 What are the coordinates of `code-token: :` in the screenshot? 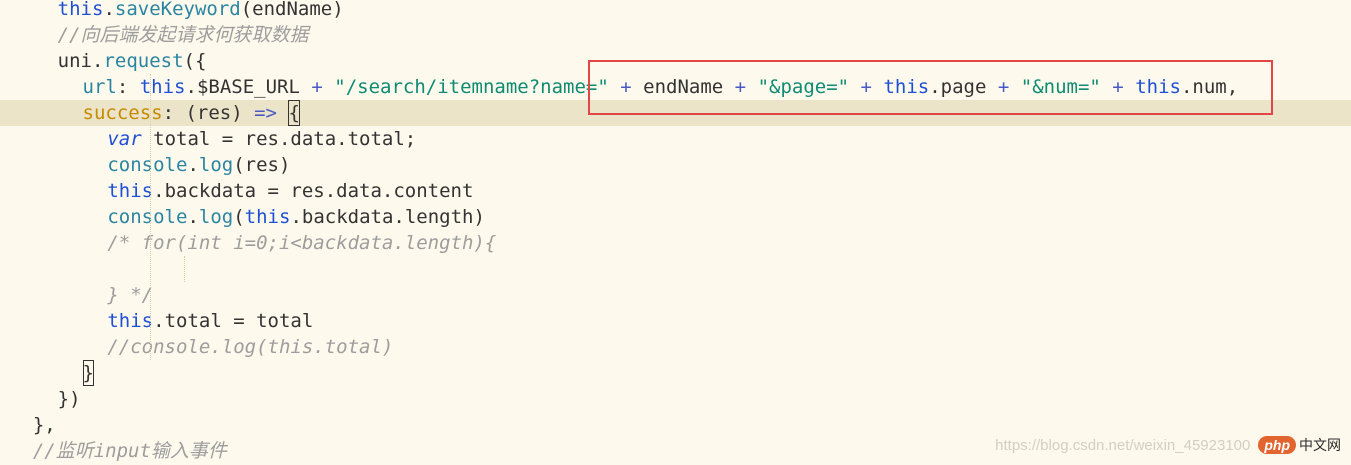 It's located at (128, 87).